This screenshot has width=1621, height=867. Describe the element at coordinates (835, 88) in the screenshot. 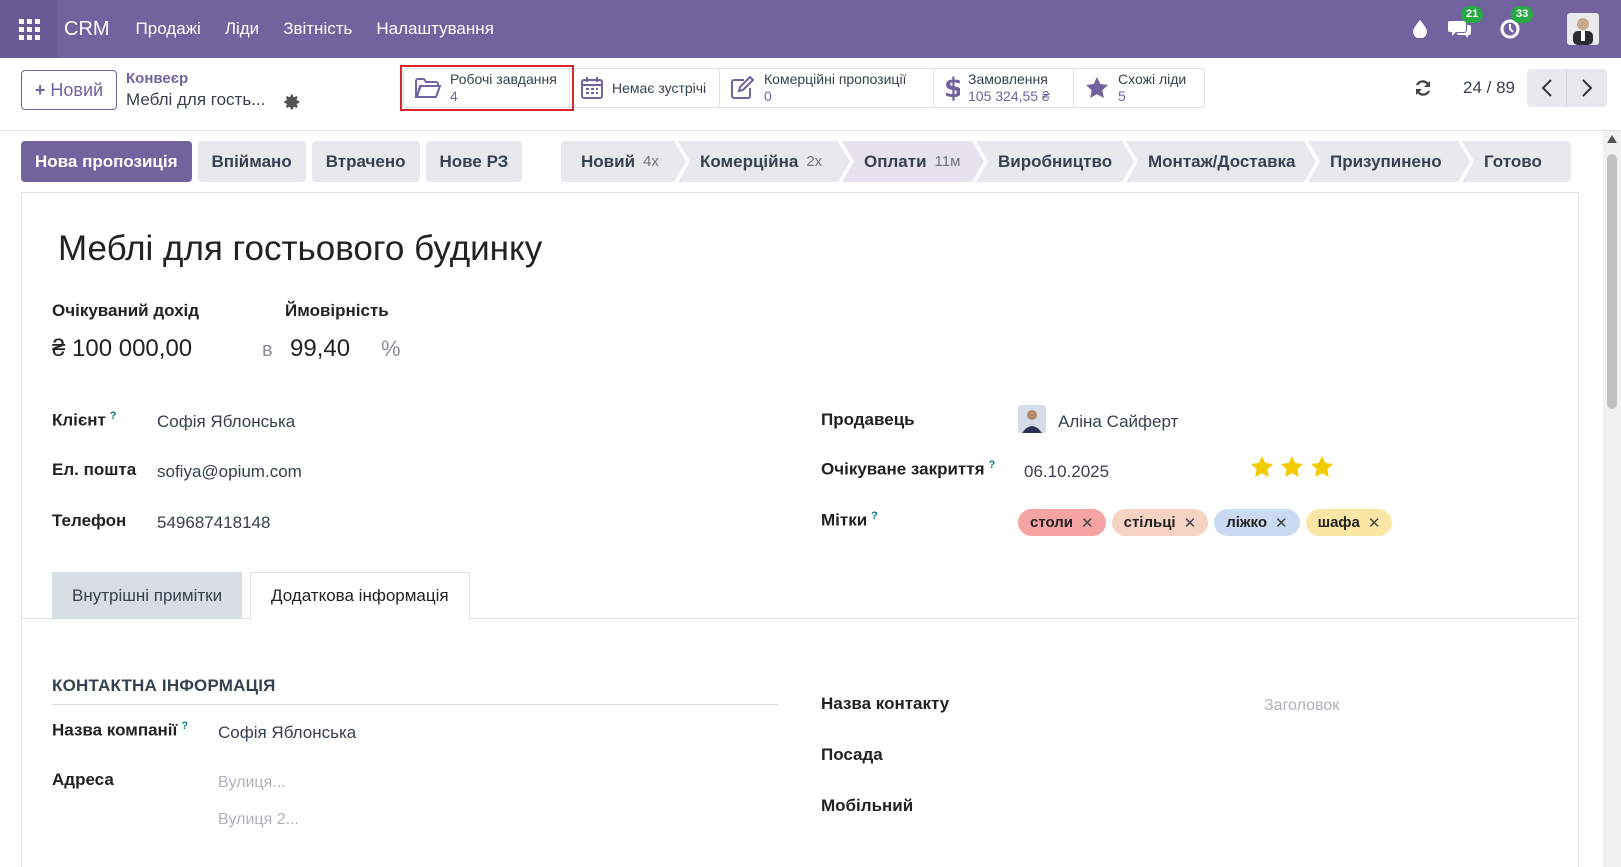

I see `quotations-text: Комерційні пропозиції 0` at that location.